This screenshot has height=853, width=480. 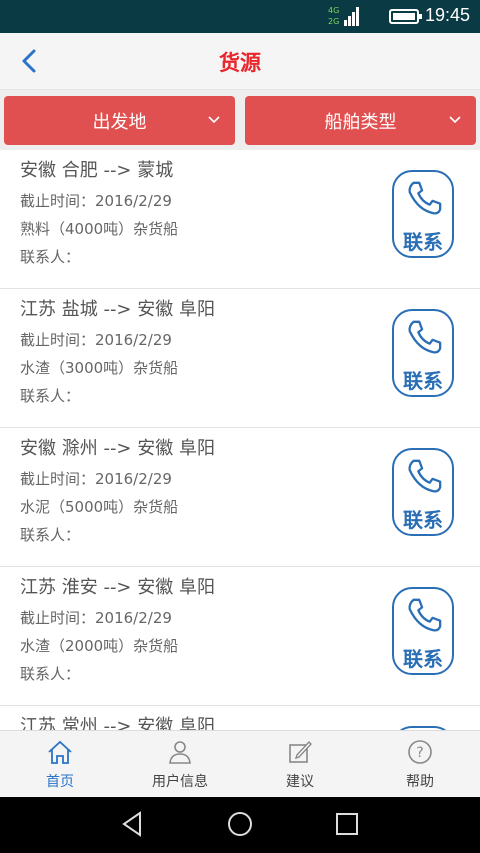 I want to click on tab-help: ? 帮助, so click(x=420, y=764).